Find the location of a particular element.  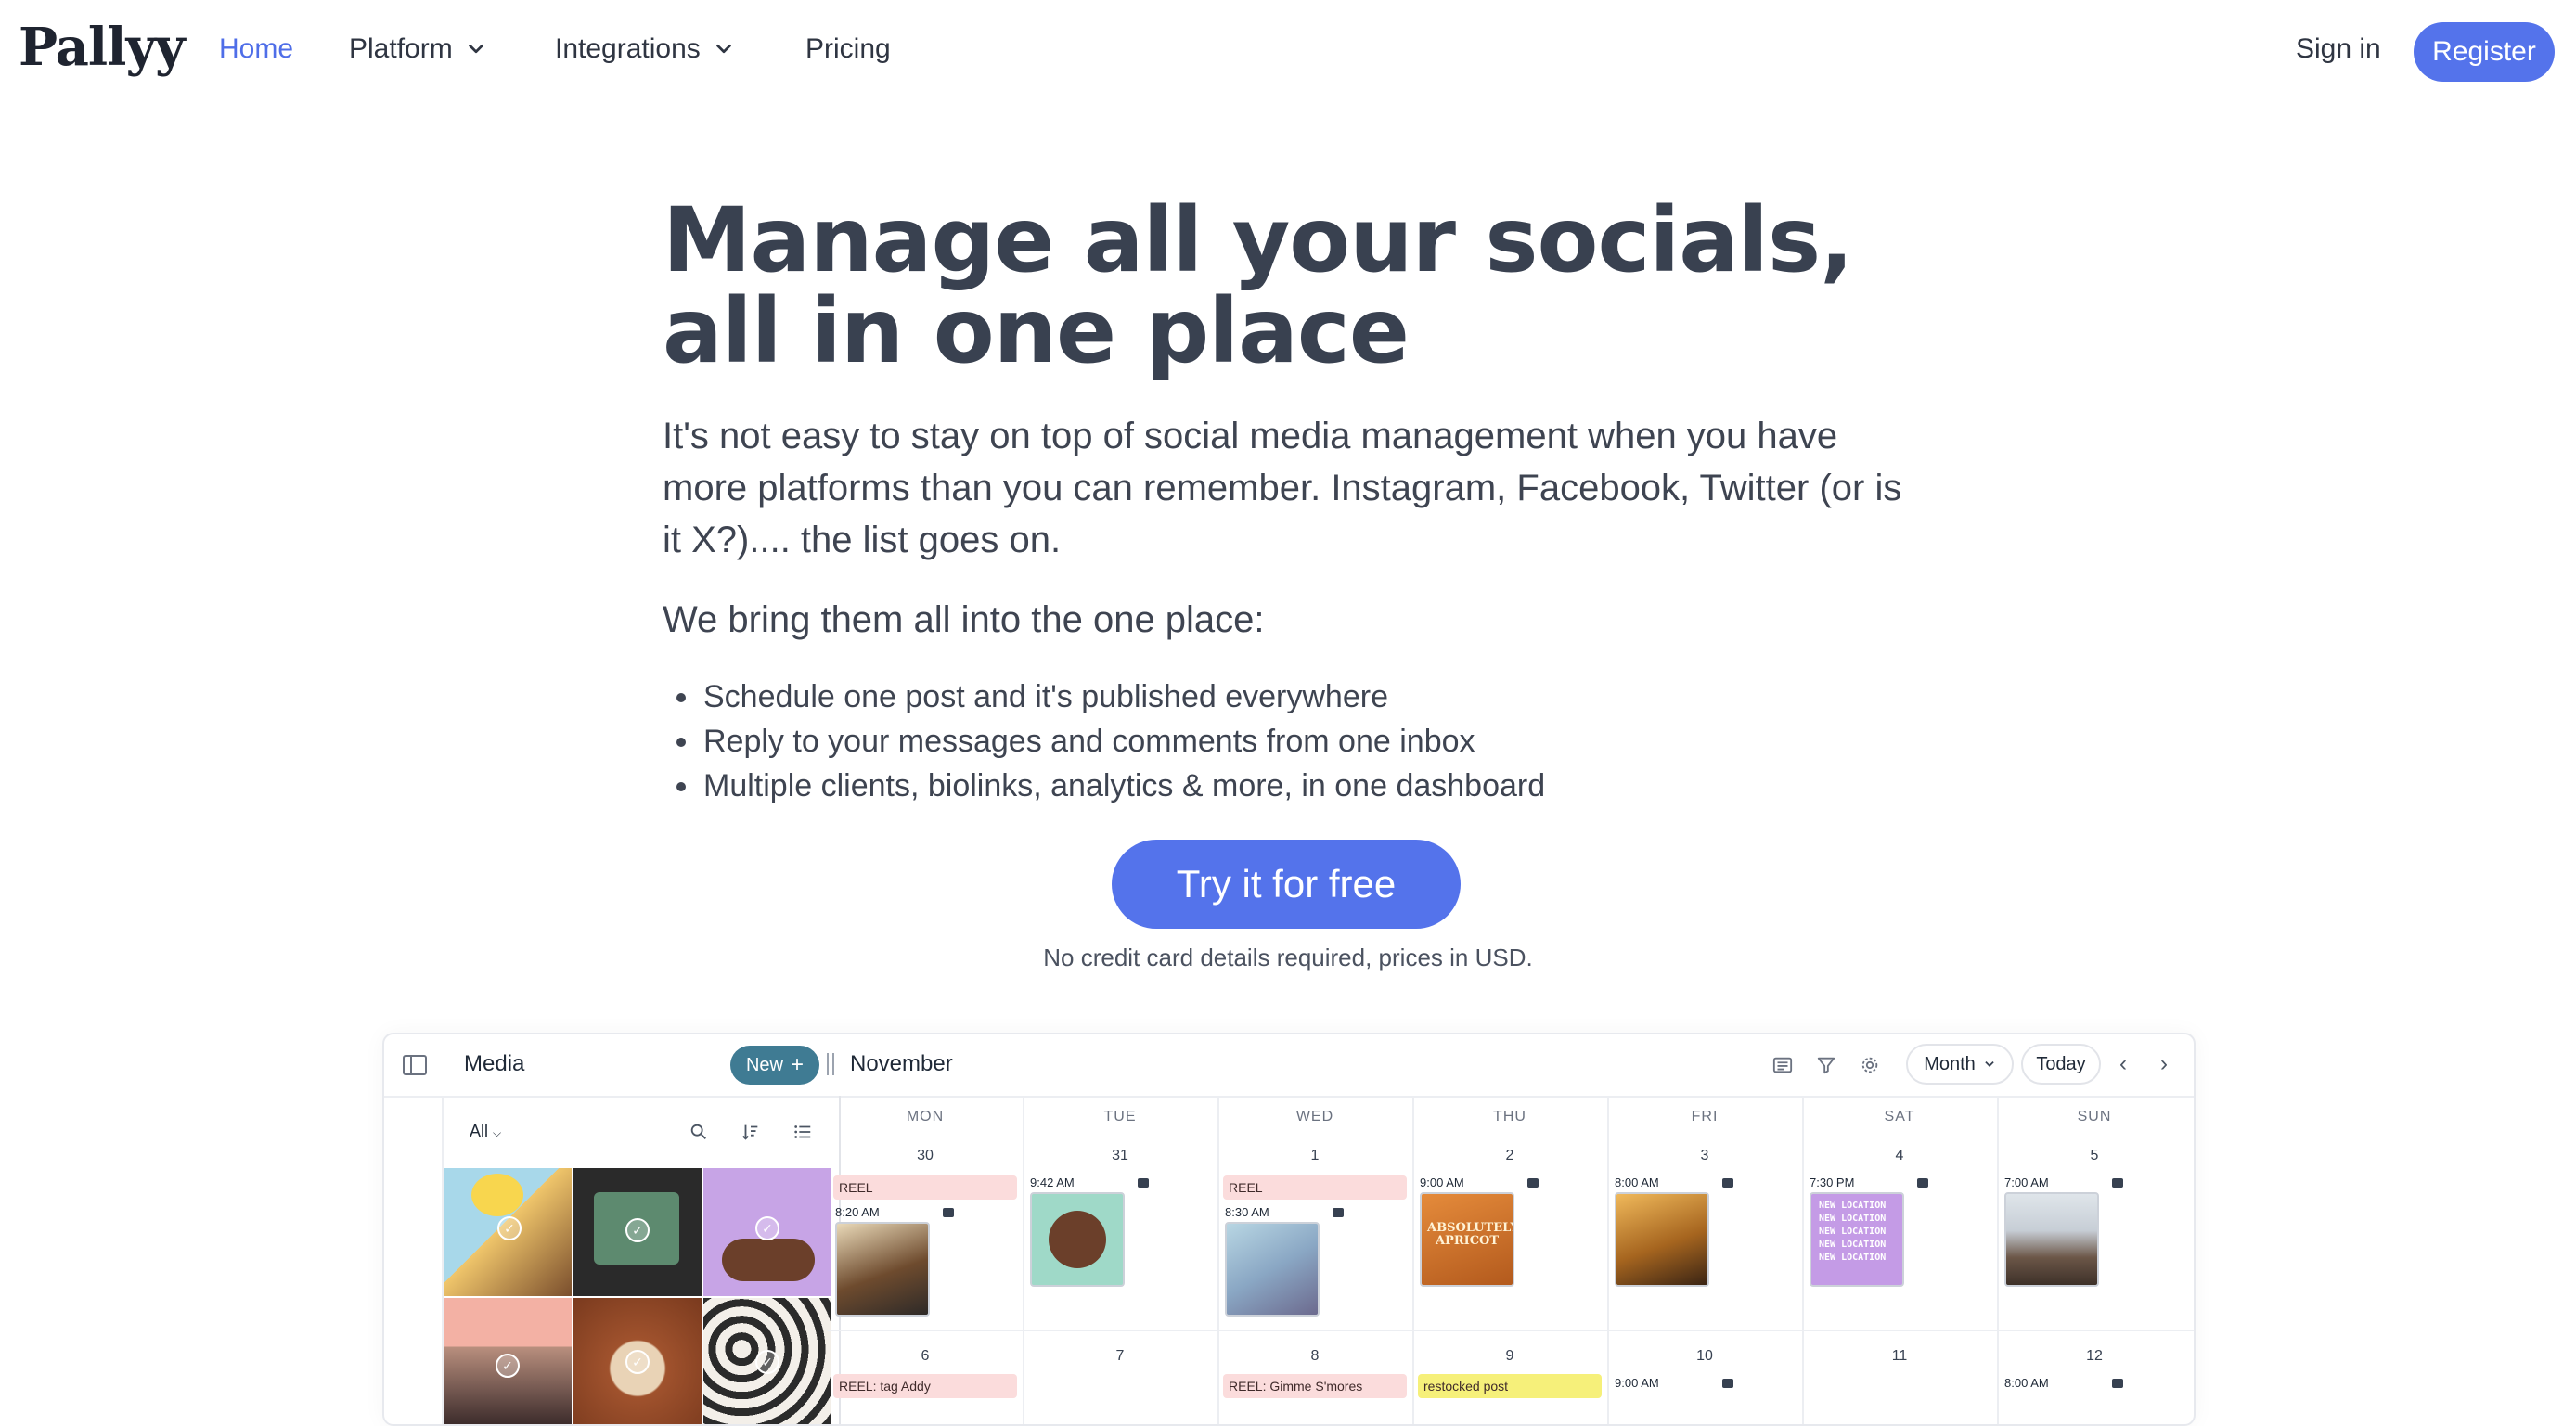

next-month-icon: › is located at coordinates (2164, 1064).